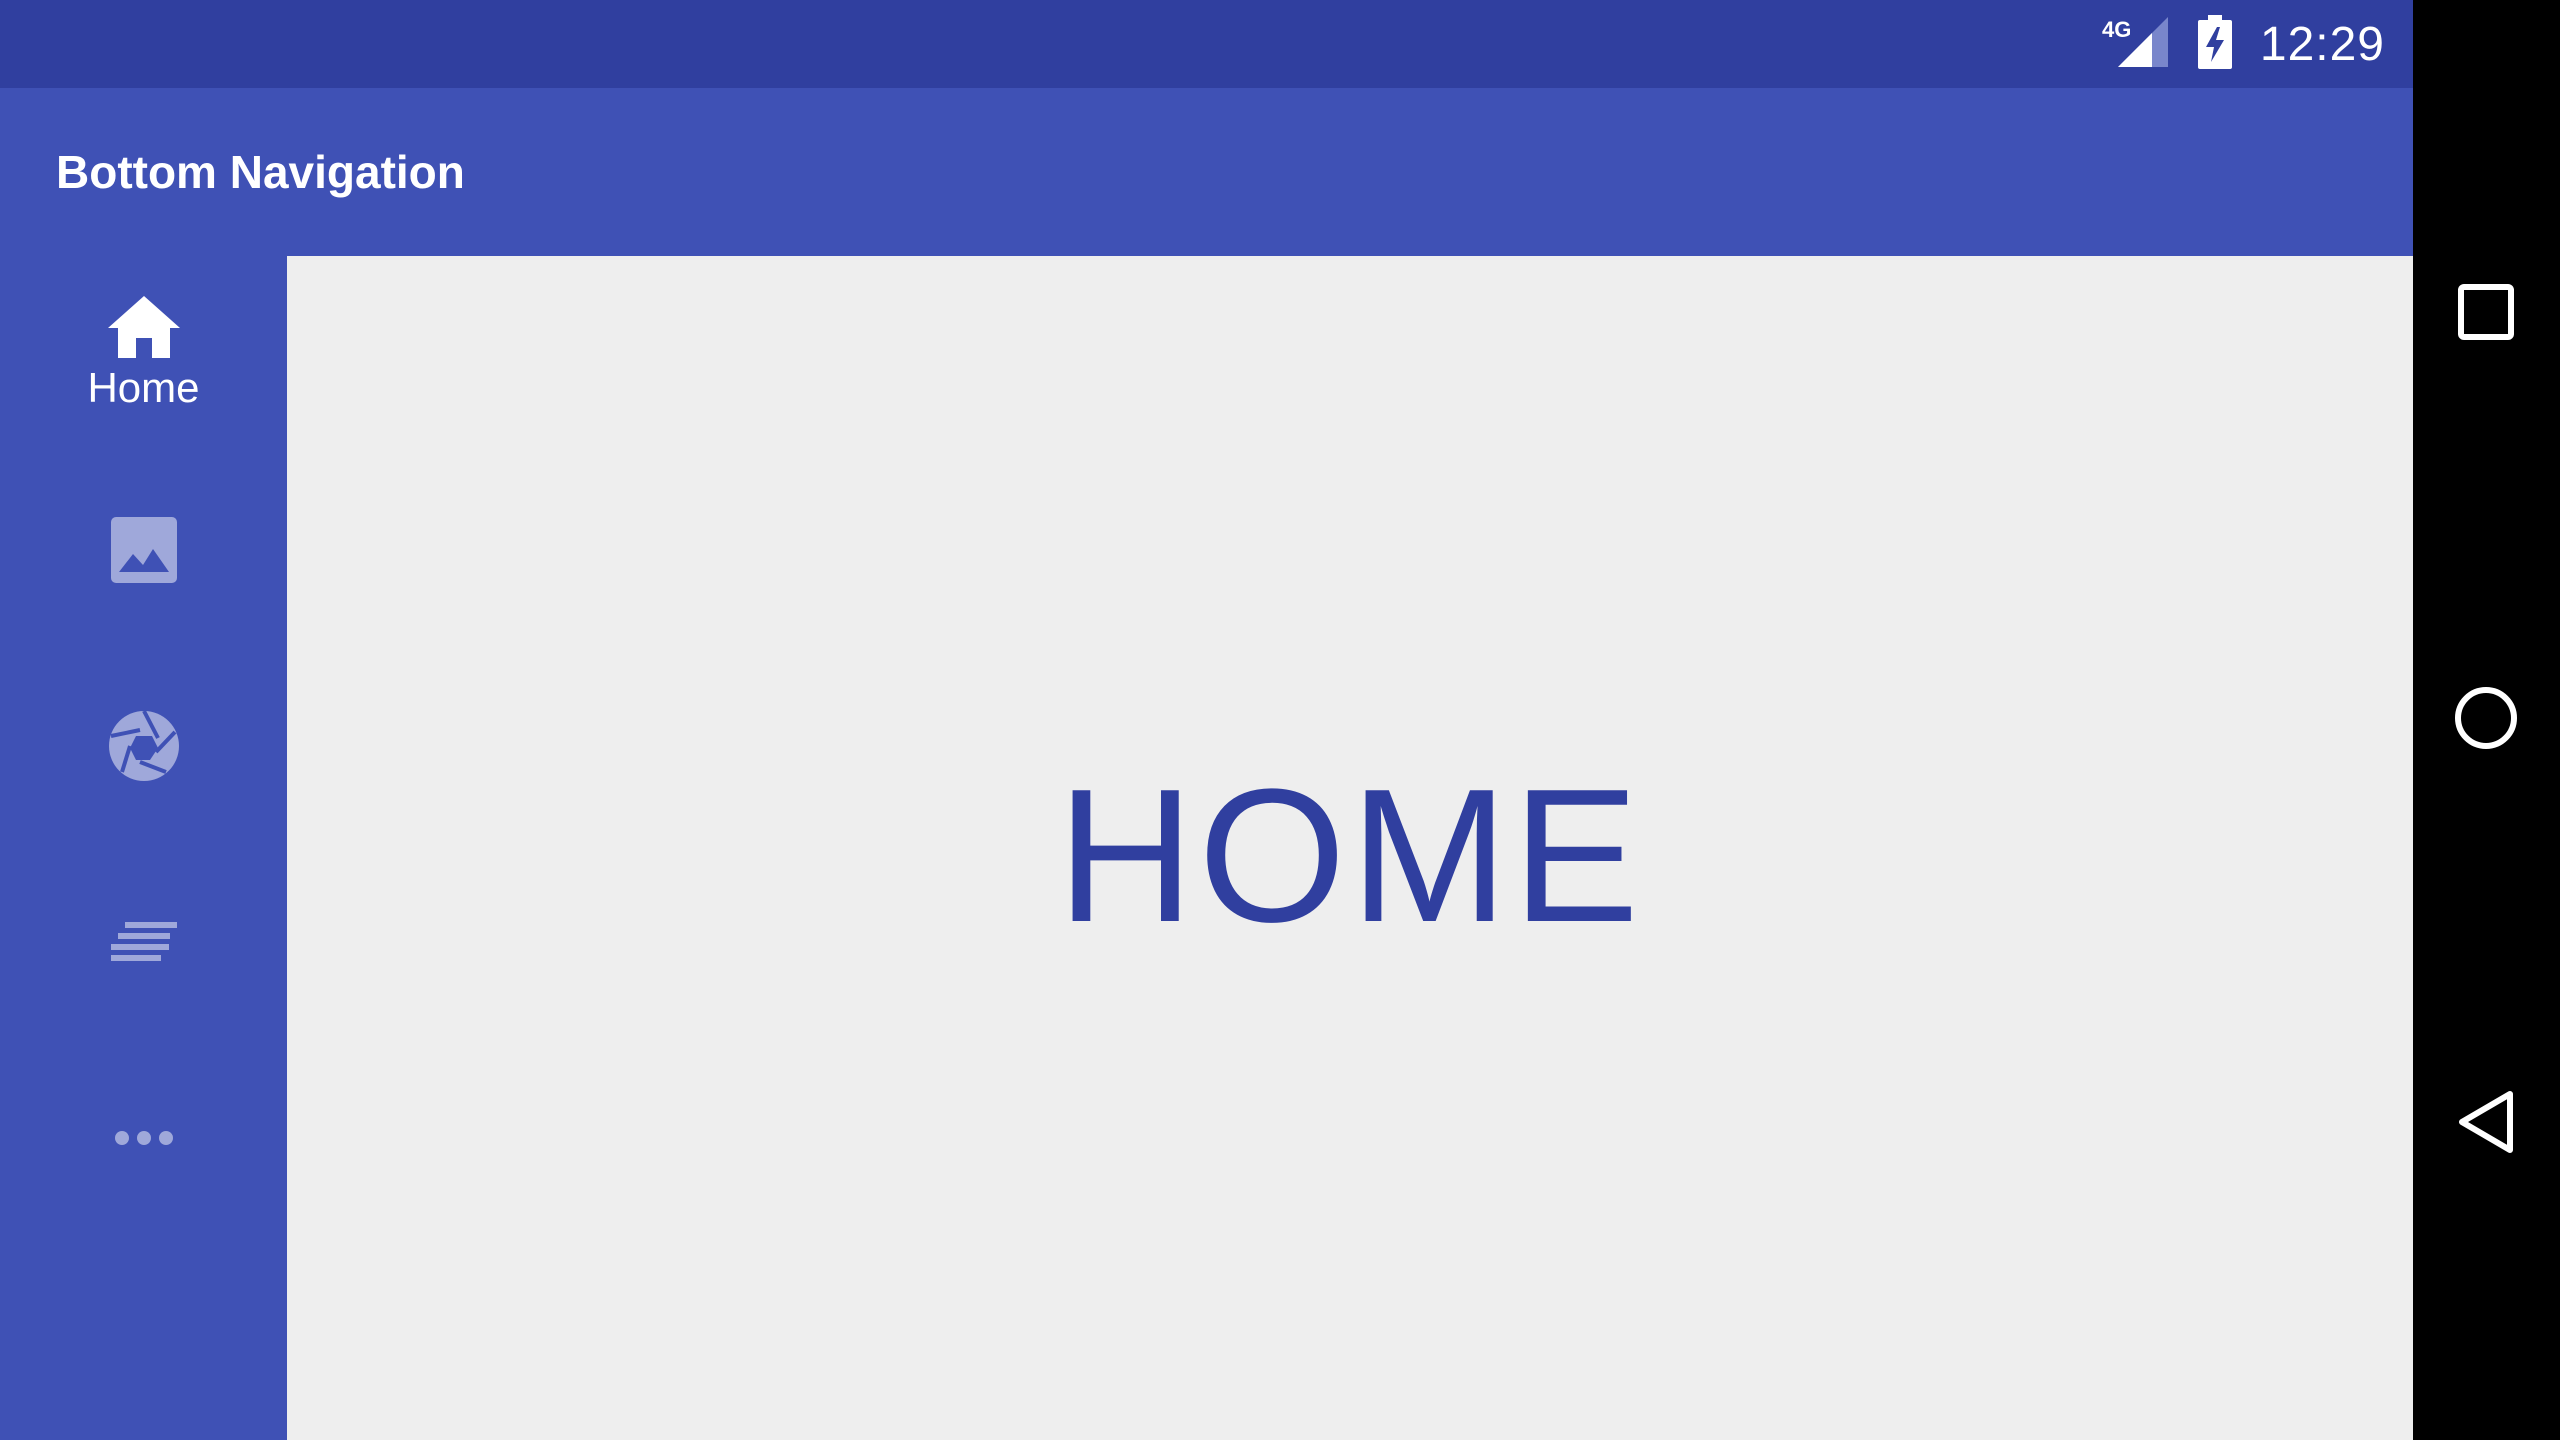  I want to click on image-icon, so click(143, 550).